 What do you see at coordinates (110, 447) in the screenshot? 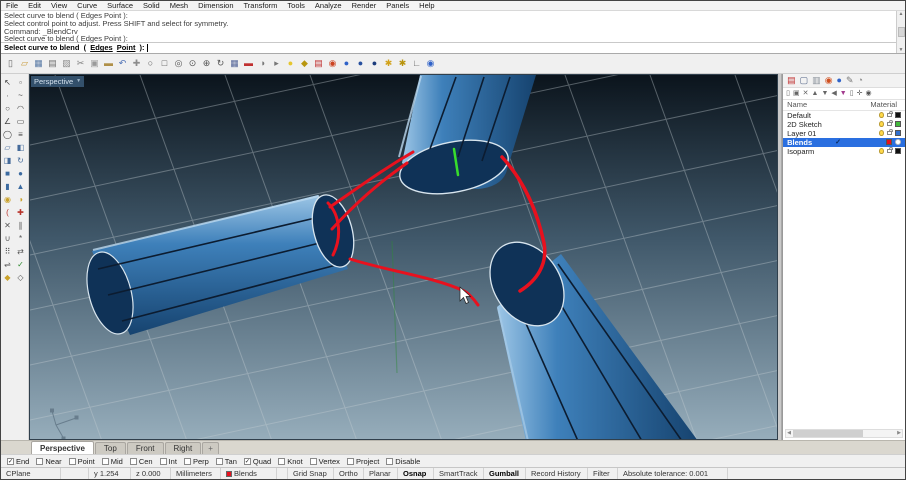
I see `viewport-tab: Top` at bounding box center [110, 447].